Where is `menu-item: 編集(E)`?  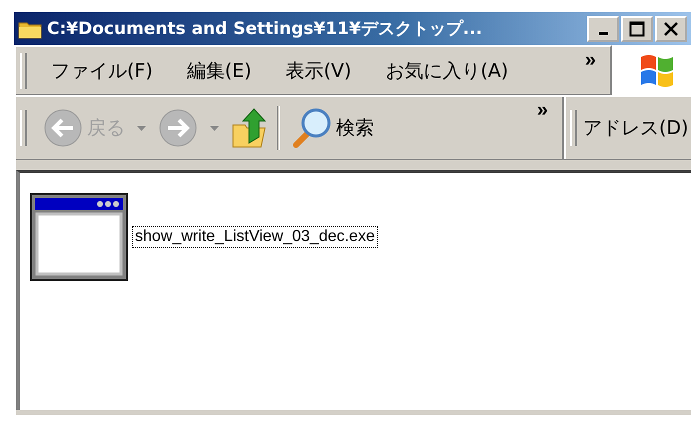 menu-item: 編集(E) is located at coordinates (219, 71).